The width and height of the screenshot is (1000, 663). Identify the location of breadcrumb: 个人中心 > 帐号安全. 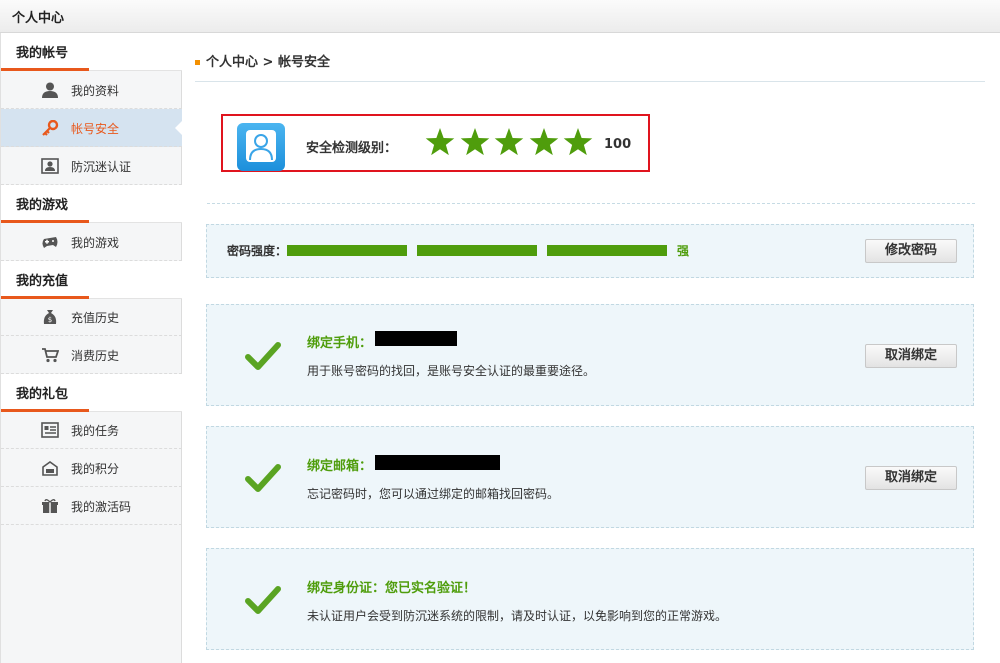
(262, 60).